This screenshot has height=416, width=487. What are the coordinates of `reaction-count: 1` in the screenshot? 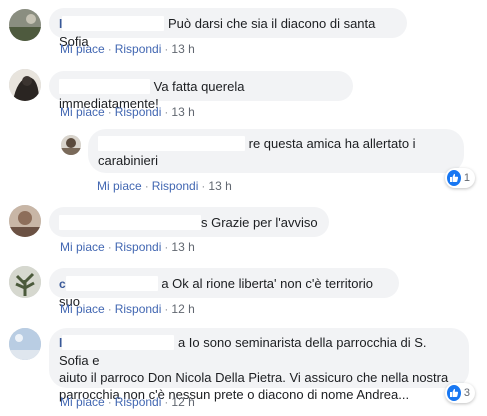 It's located at (460, 178).